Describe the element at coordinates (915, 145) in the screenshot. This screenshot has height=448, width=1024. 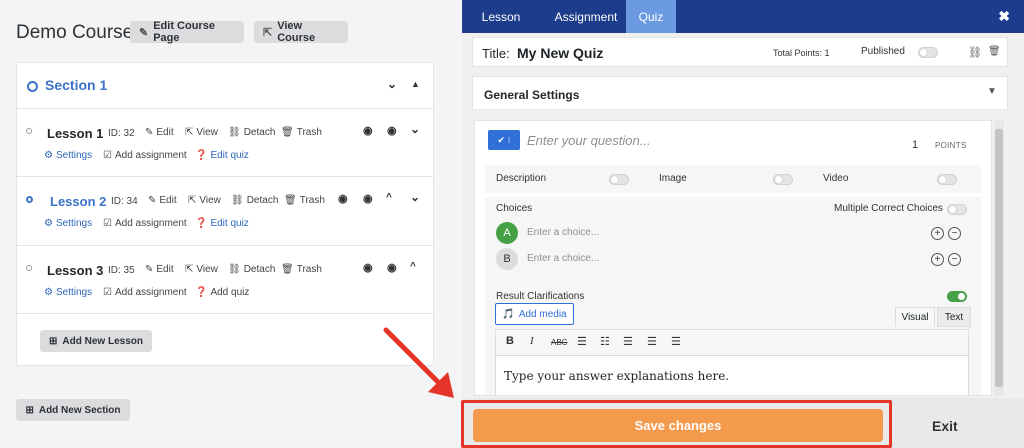
I see `points-value: 1` at that location.